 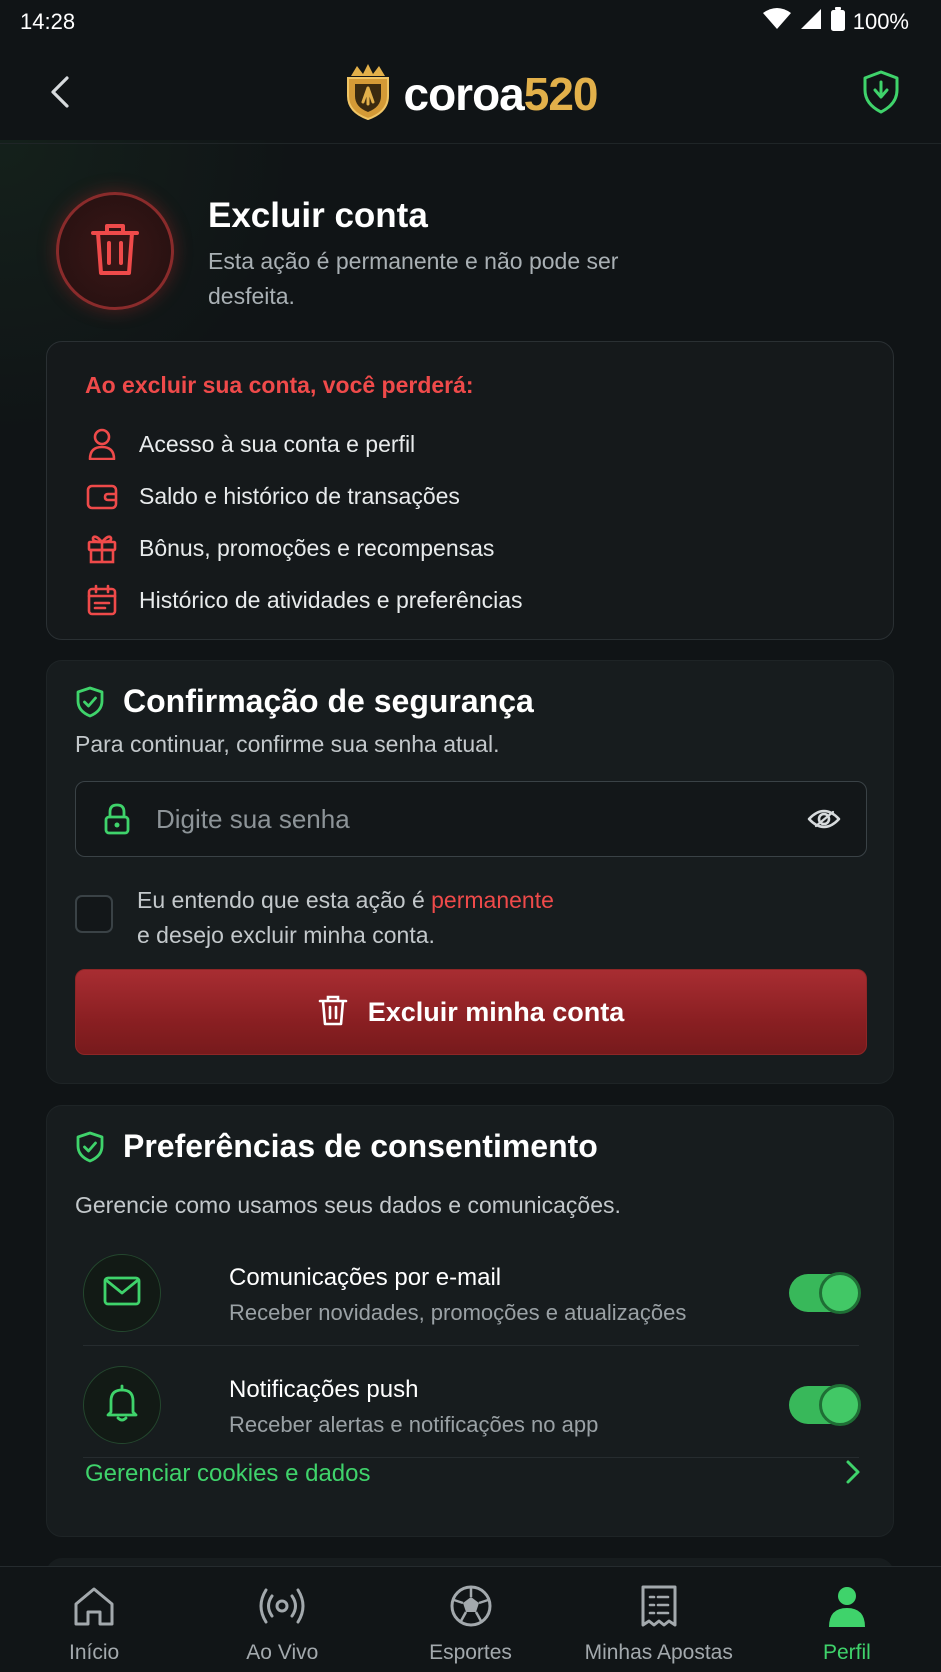 I want to click on status-icons: 100%, so click(x=835, y=22).